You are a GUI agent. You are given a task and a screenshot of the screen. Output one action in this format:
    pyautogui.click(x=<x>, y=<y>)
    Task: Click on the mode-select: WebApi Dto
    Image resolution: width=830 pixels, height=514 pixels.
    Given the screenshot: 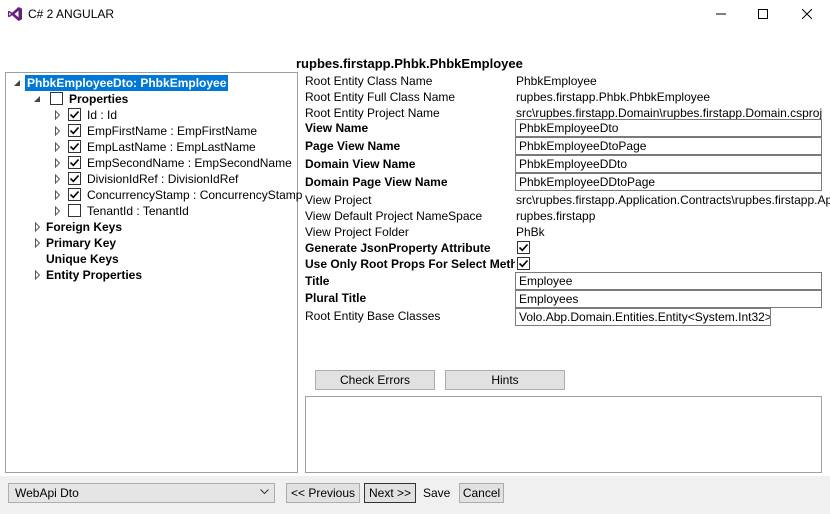 What is the action you would take?
    pyautogui.click(x=141, y=493)
    